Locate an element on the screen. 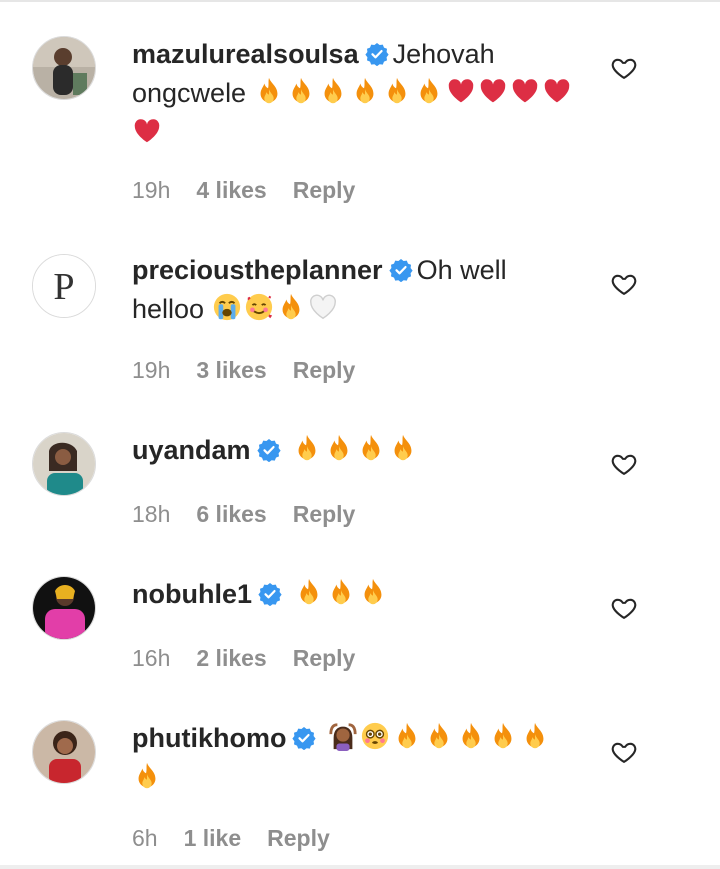  username: nobuhle1 is located at coordinates (192, 594).